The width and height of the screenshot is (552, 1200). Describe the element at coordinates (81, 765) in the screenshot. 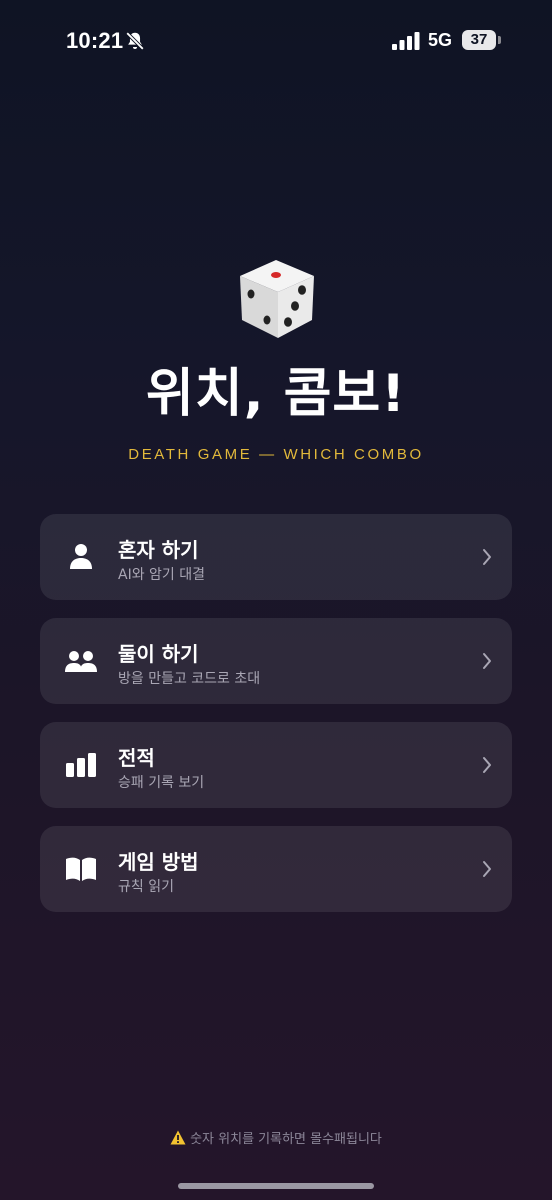

I see `bar-chart-icon` at that location.